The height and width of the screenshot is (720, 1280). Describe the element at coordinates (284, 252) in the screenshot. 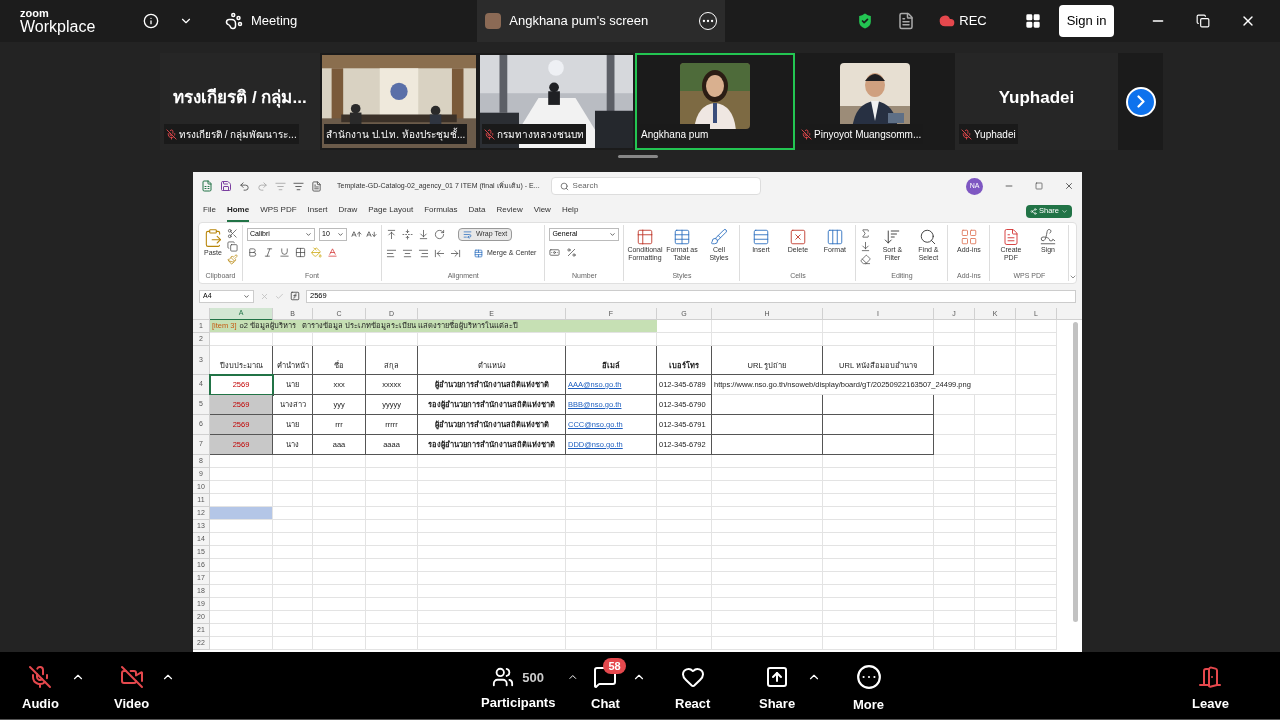

I see `underline-icon` at that location.